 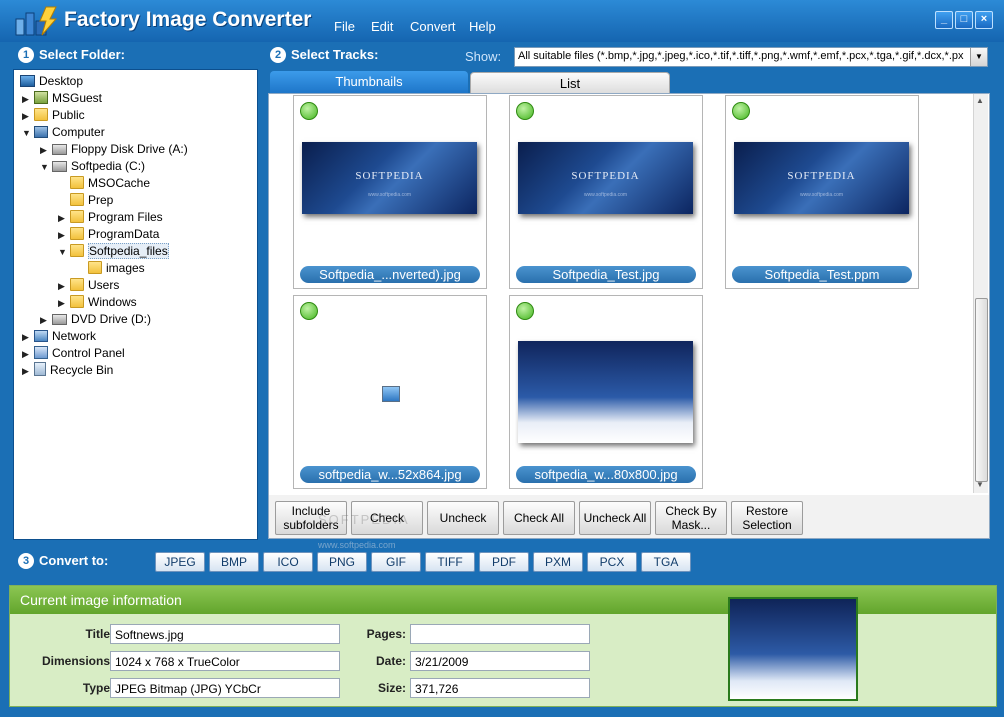 I want to click on tab-list: List, so click(x=570, y=83).